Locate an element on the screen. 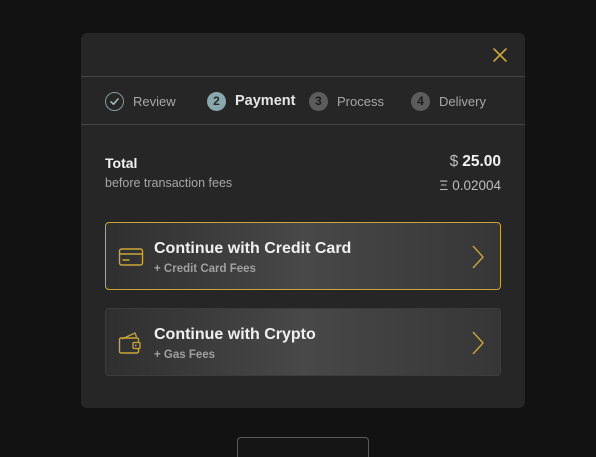 This screenshot has width=596, height=457. credit-card-option-title: Continue with Credit Card is located at coordinates (253, 248).